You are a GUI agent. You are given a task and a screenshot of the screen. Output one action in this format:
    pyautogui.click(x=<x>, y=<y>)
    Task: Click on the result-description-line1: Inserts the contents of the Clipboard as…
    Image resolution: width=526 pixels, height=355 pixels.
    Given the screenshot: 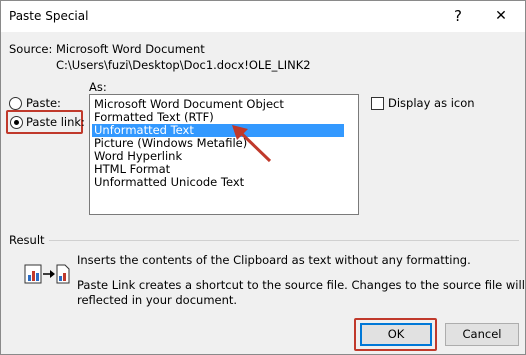 What is the action you would take?
    pyautogui.click(x=274, y=260)
    